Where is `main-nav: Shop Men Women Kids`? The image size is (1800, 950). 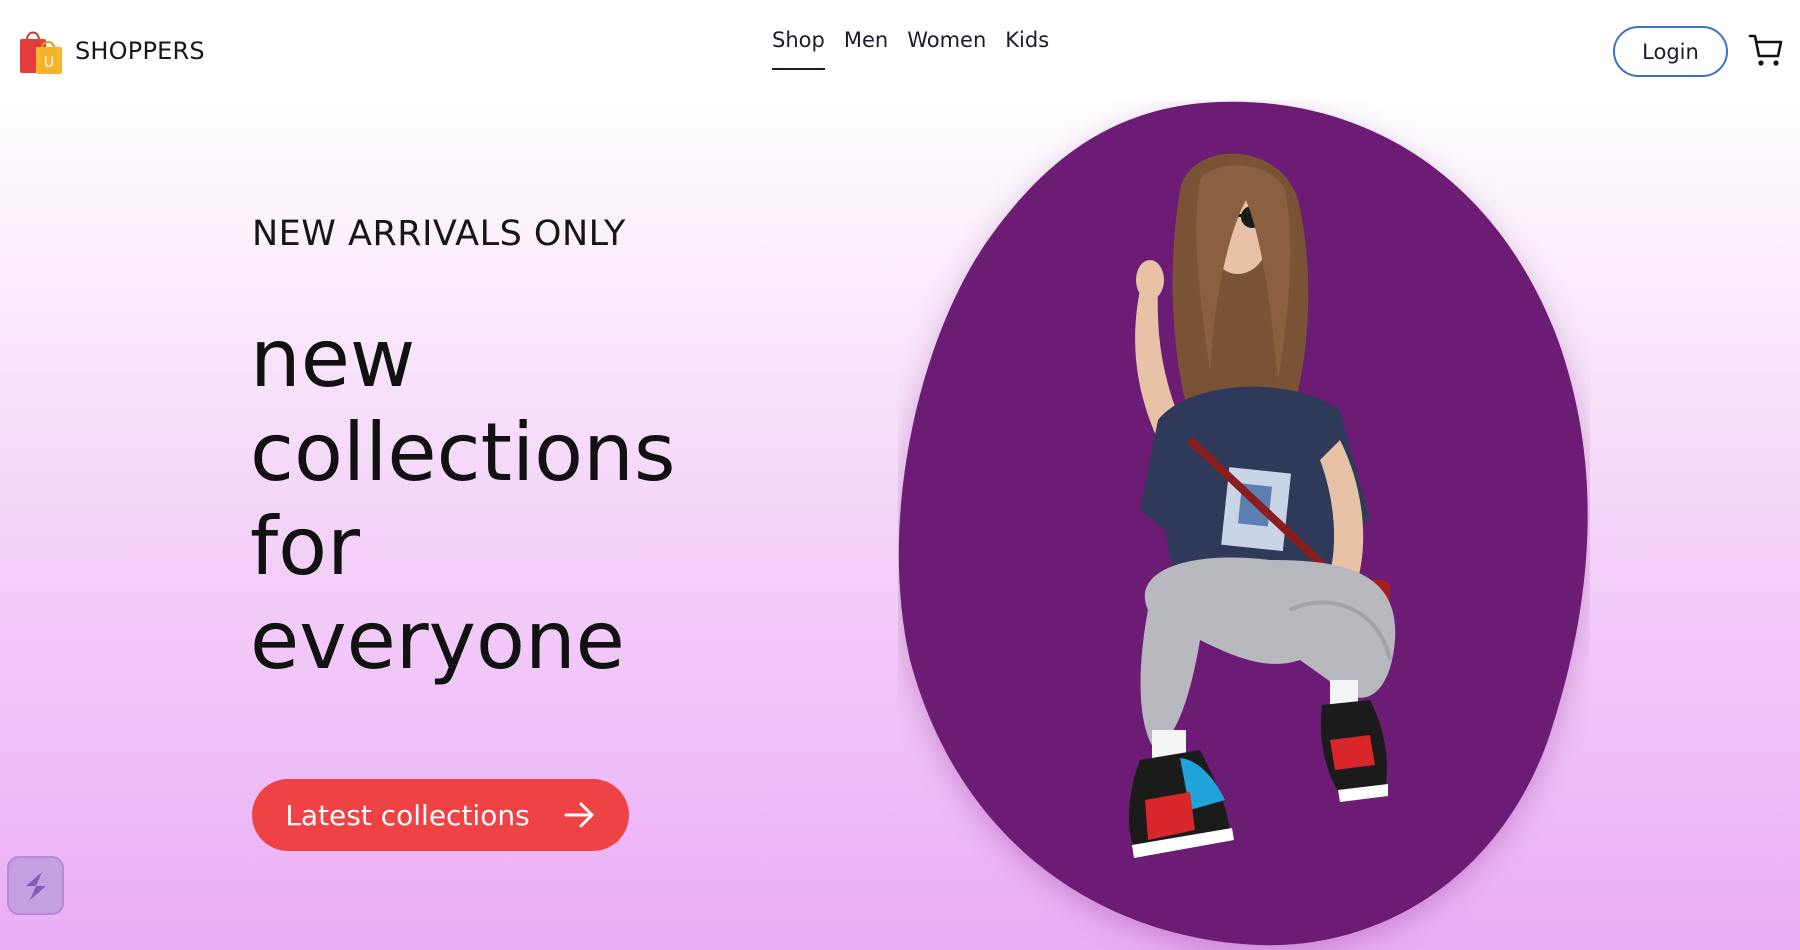 main-nav: Shop Men Women Kids is located at coordinates (910, 49).